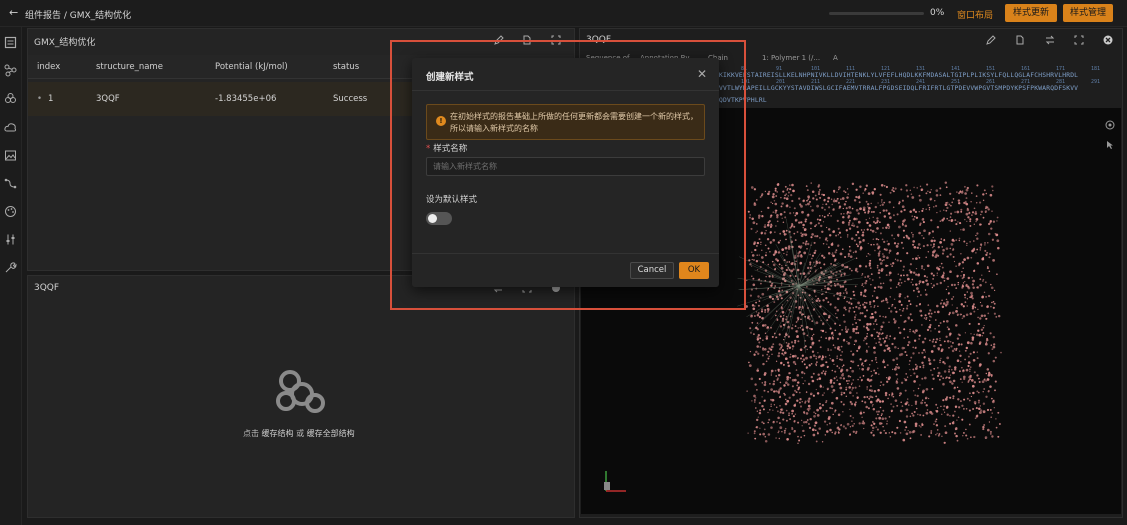 This screenshot has height=525, width=1127. Describe the element at coordinates (10, 42) in the screenshot. I see `list-icon` at that location.